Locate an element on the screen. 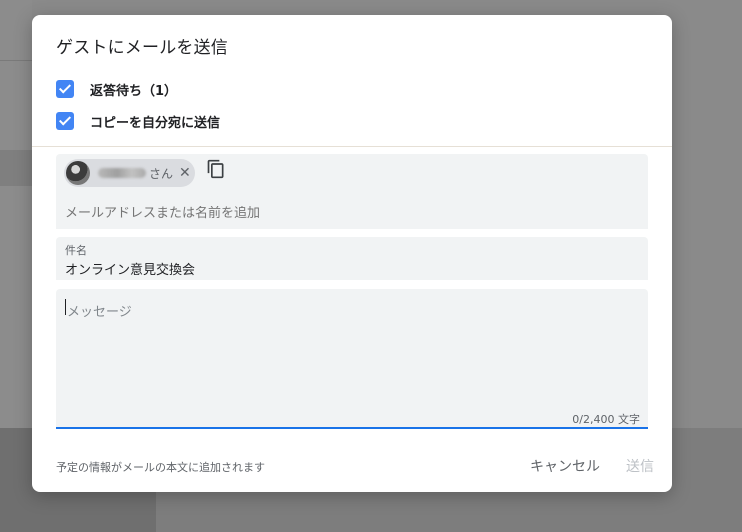 This screenshot has width=742, height=532. background-divider is located at coordinates (16, 60).